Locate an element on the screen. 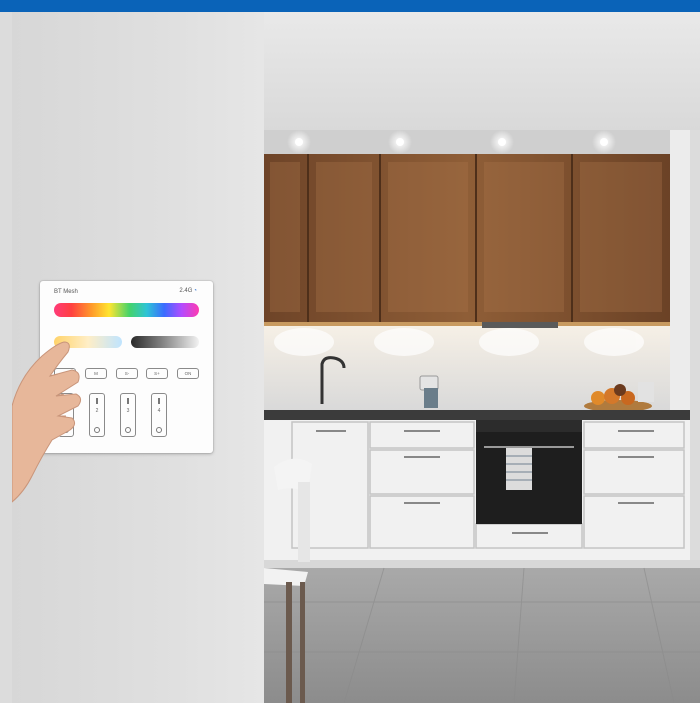  zone-4-button: 4 is located at coordinates (159, 415).